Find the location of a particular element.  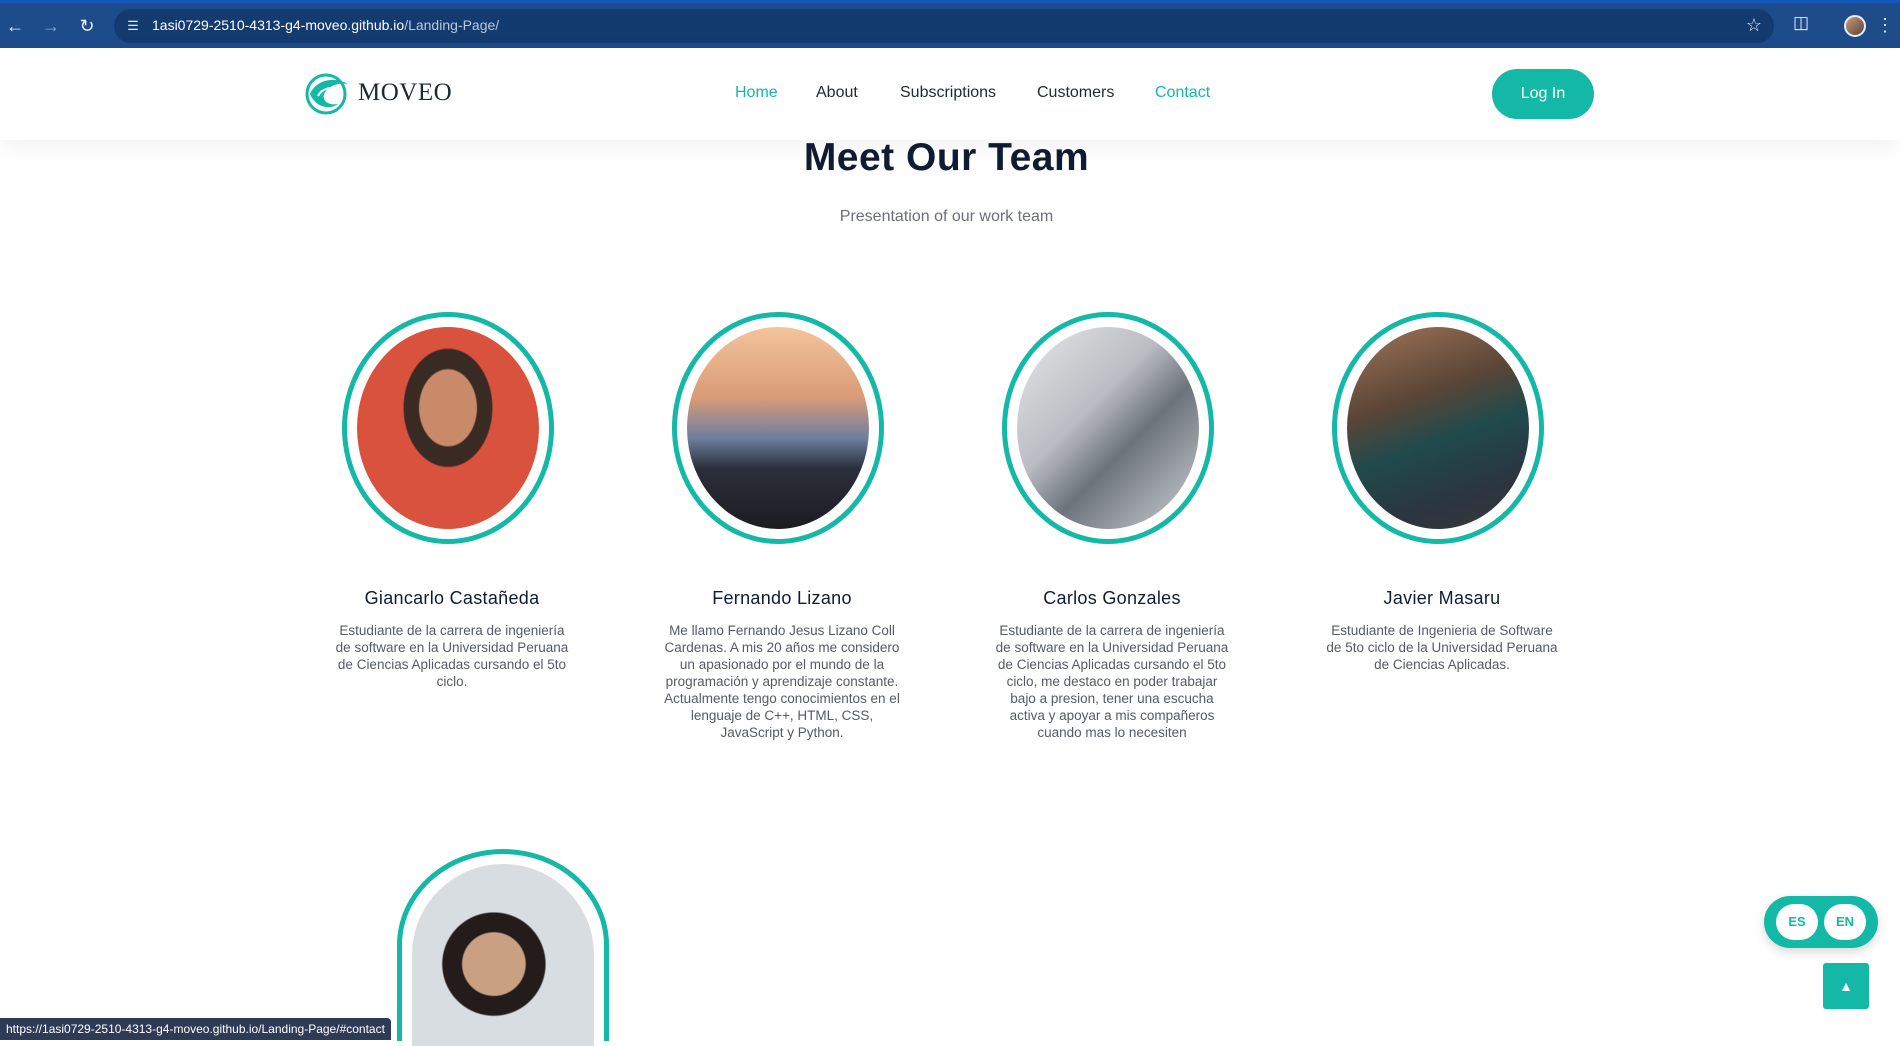

language-switcher: ES EN is located at coordinates (1821, 922).